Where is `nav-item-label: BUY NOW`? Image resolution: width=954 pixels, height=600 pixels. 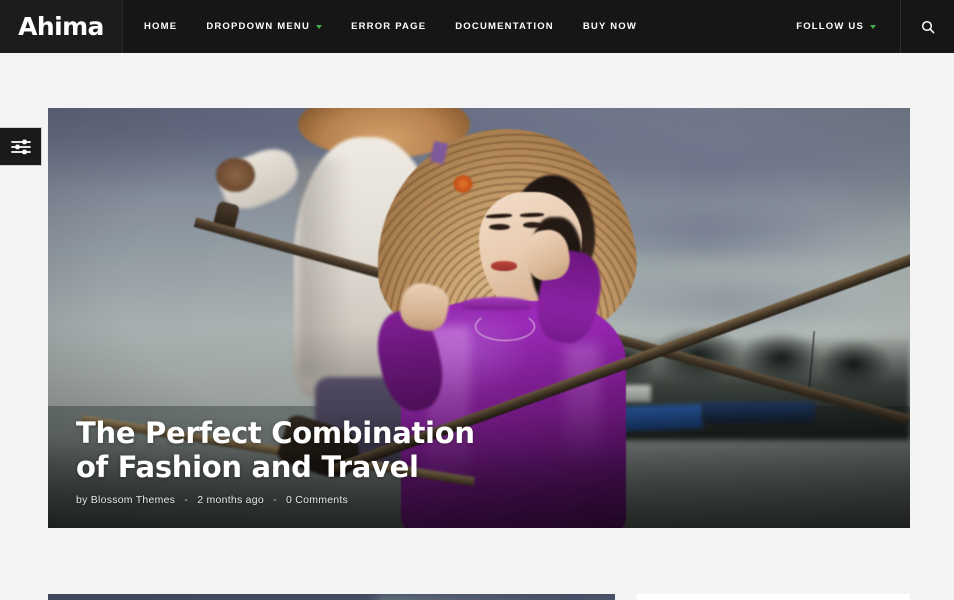
nav-item-label: BUY NOW is located at coordinates (610, 26).